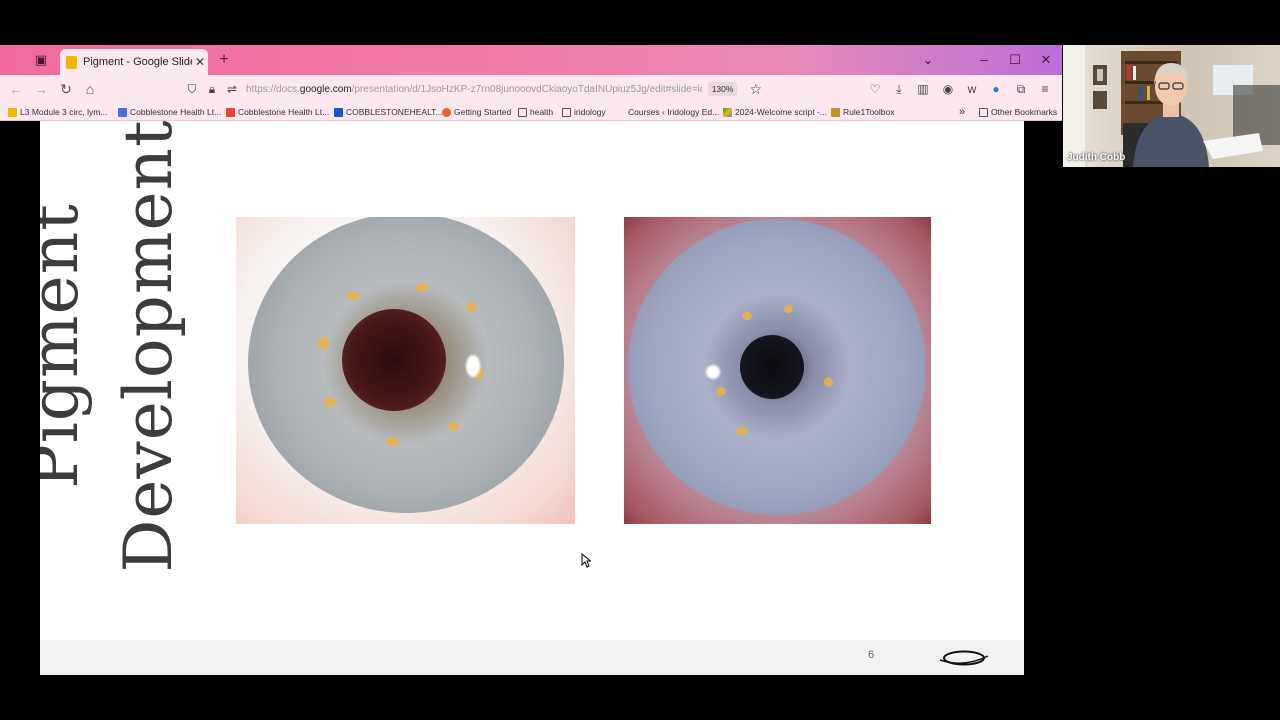 The height and width of the screenshot is (720, 1280). I want to click on bookmark-item: Getting Started, so click(476, 112).